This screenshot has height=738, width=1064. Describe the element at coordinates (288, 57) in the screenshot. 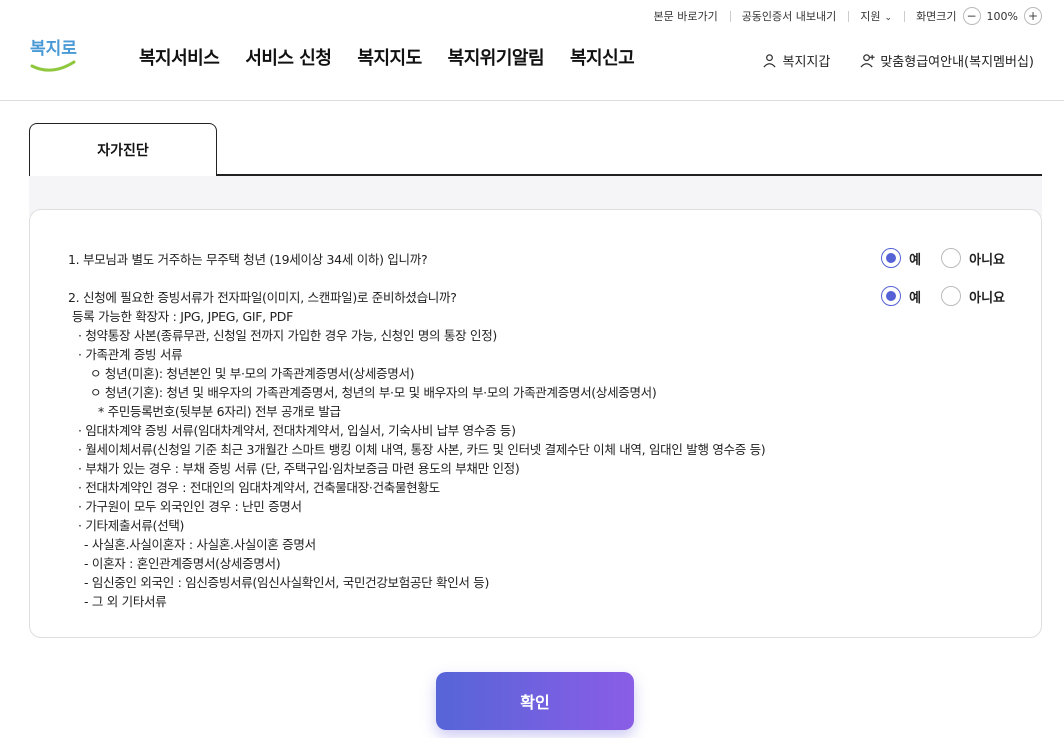

I see `nav-service-apply: 서비스 신청` at that location.